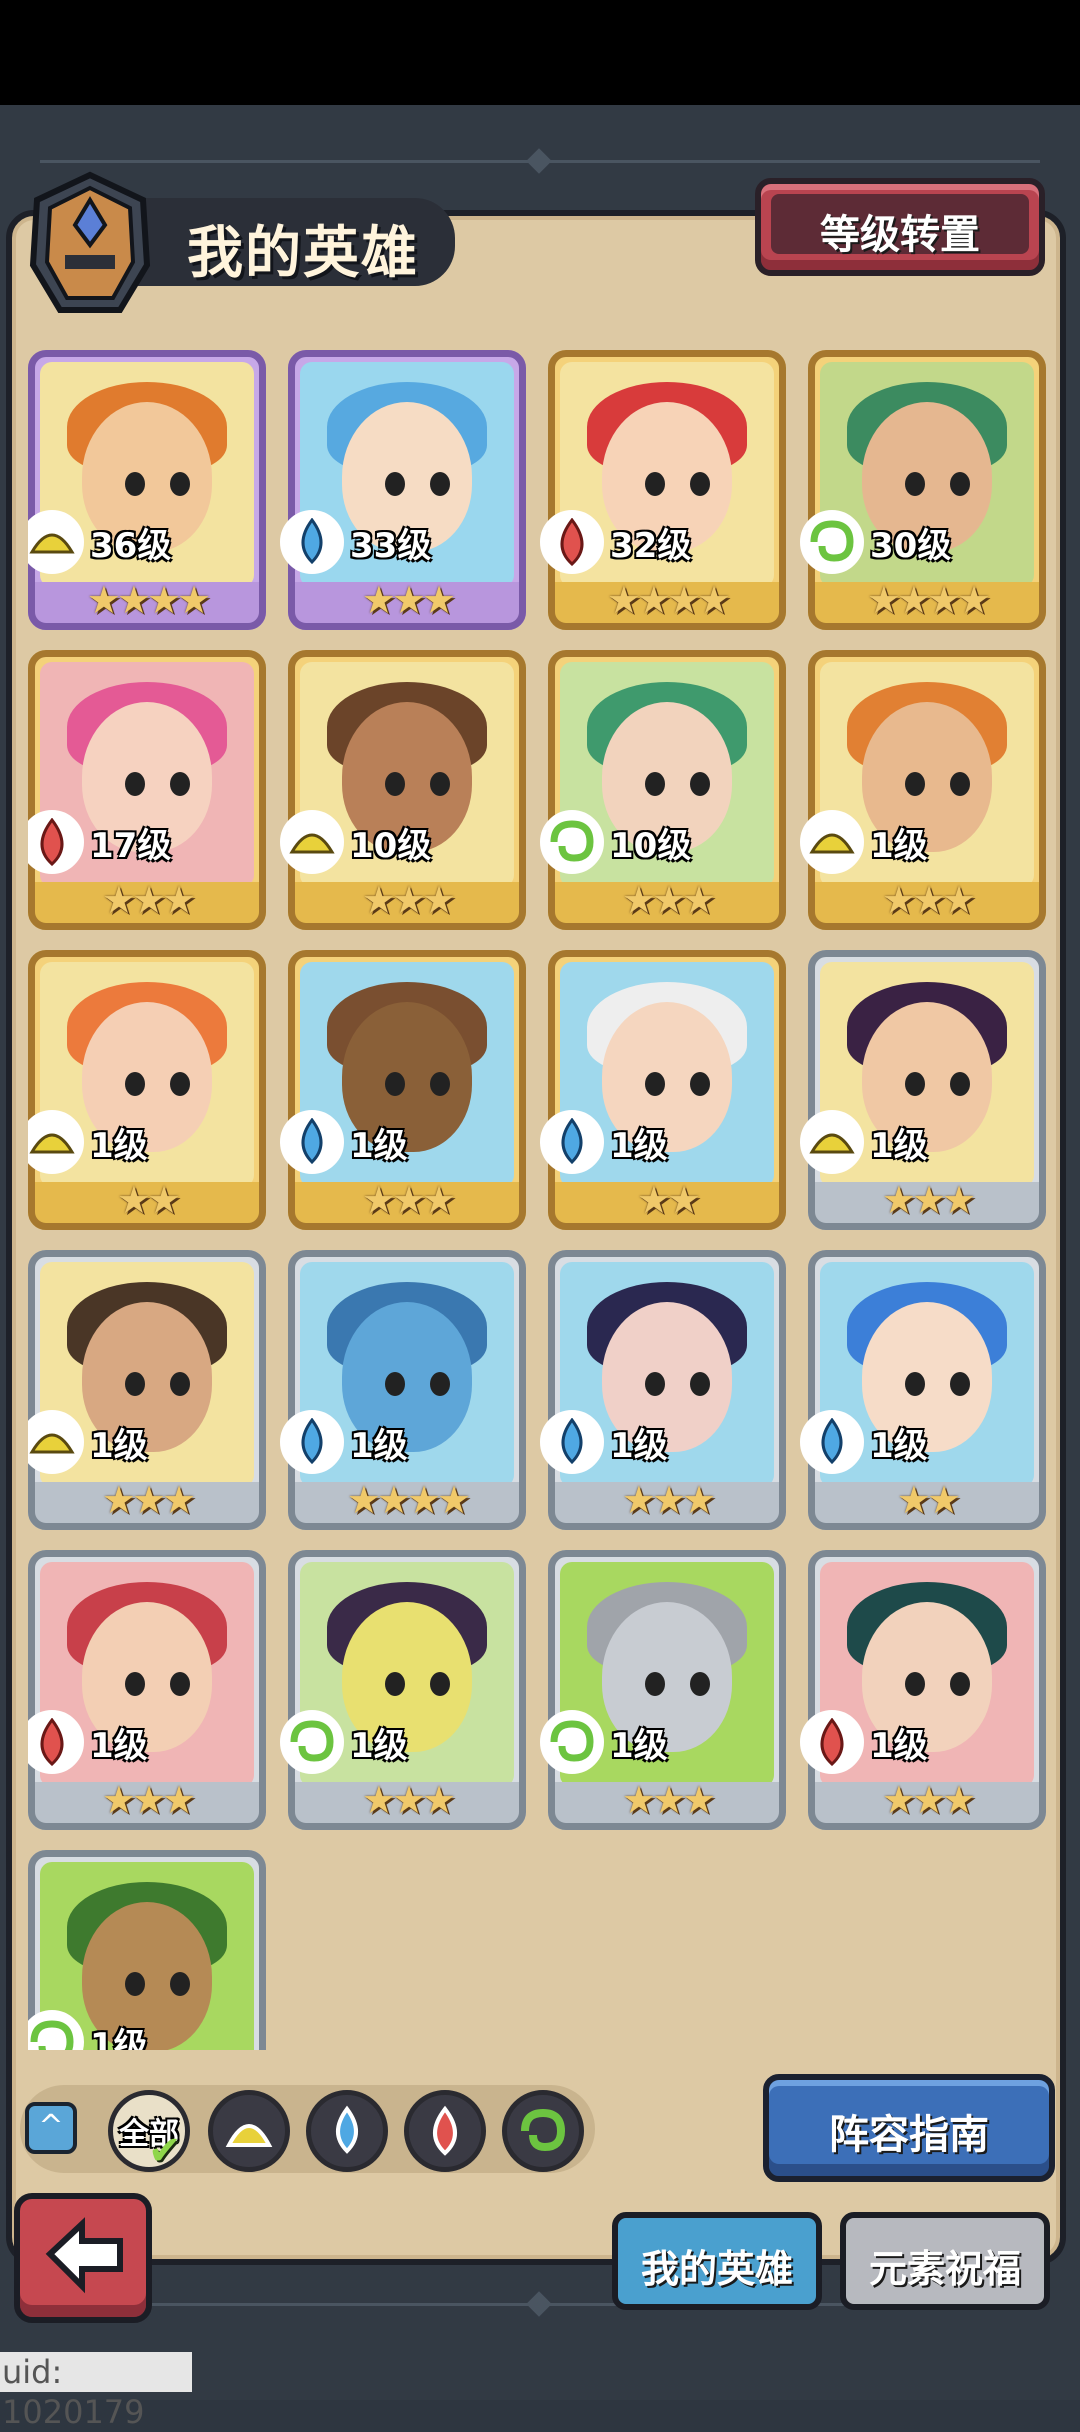 This screenshot has width=1080, height=2432. Describe the element at coordinates (240, 241) in the screenshot. I see `page-header: 我的英雄` at that location.